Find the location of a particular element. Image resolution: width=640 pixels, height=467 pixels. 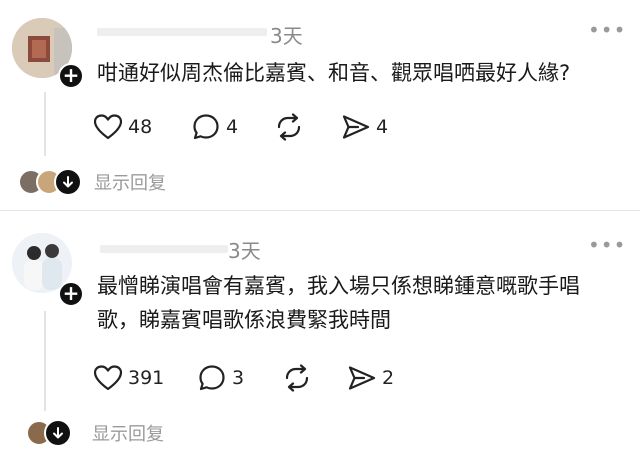

reply-button: 3 is located at coordinates (221, 378).